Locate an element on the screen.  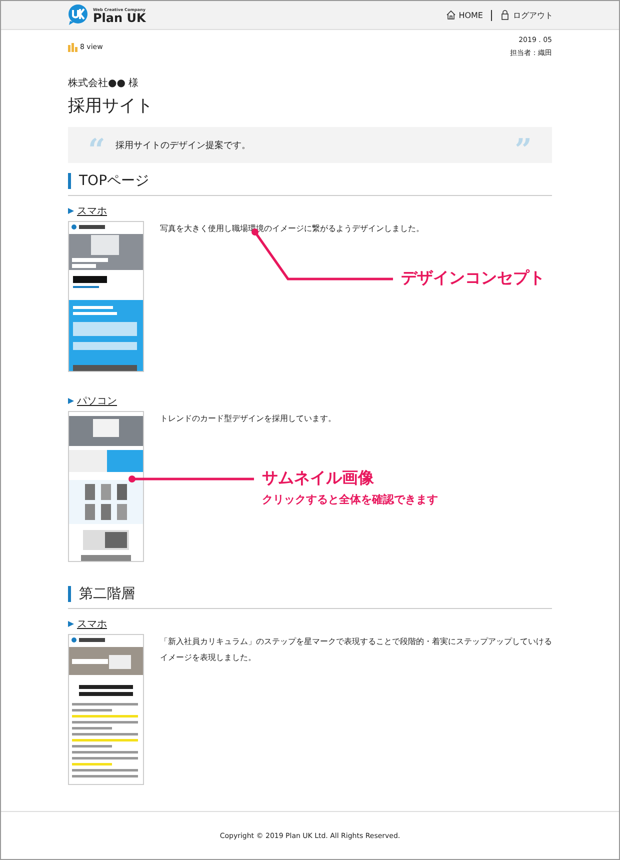
logo-name: Plan UK is located at coordinates (119, 18).